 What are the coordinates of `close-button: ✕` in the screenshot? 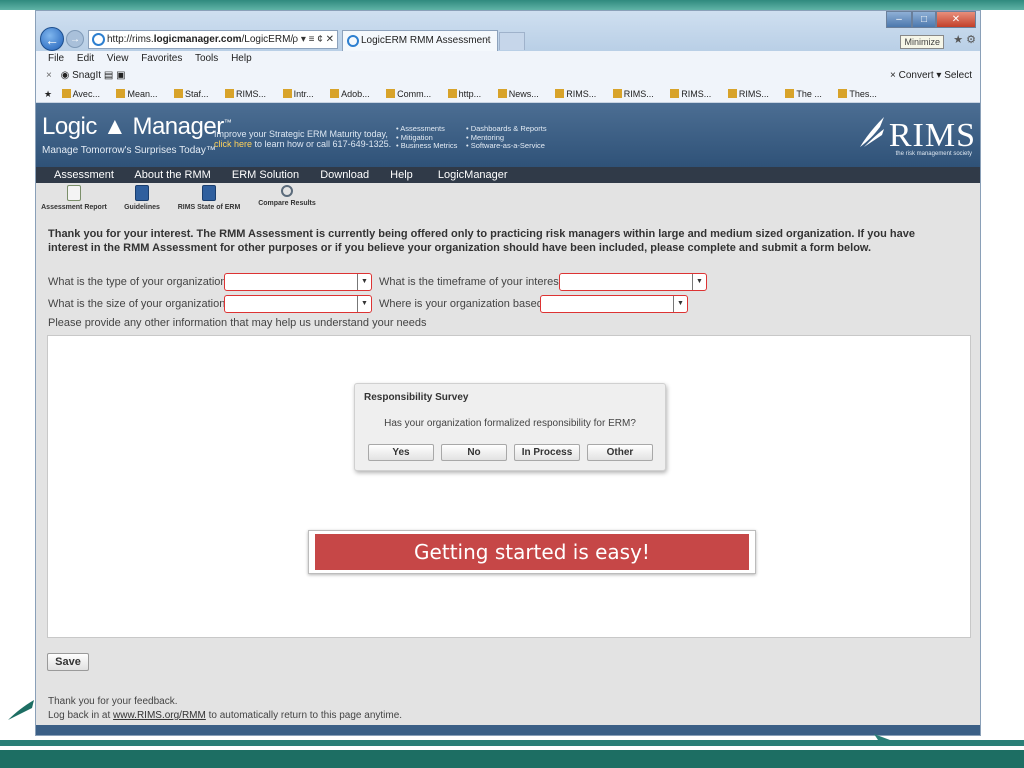 It's located at (956, 19).